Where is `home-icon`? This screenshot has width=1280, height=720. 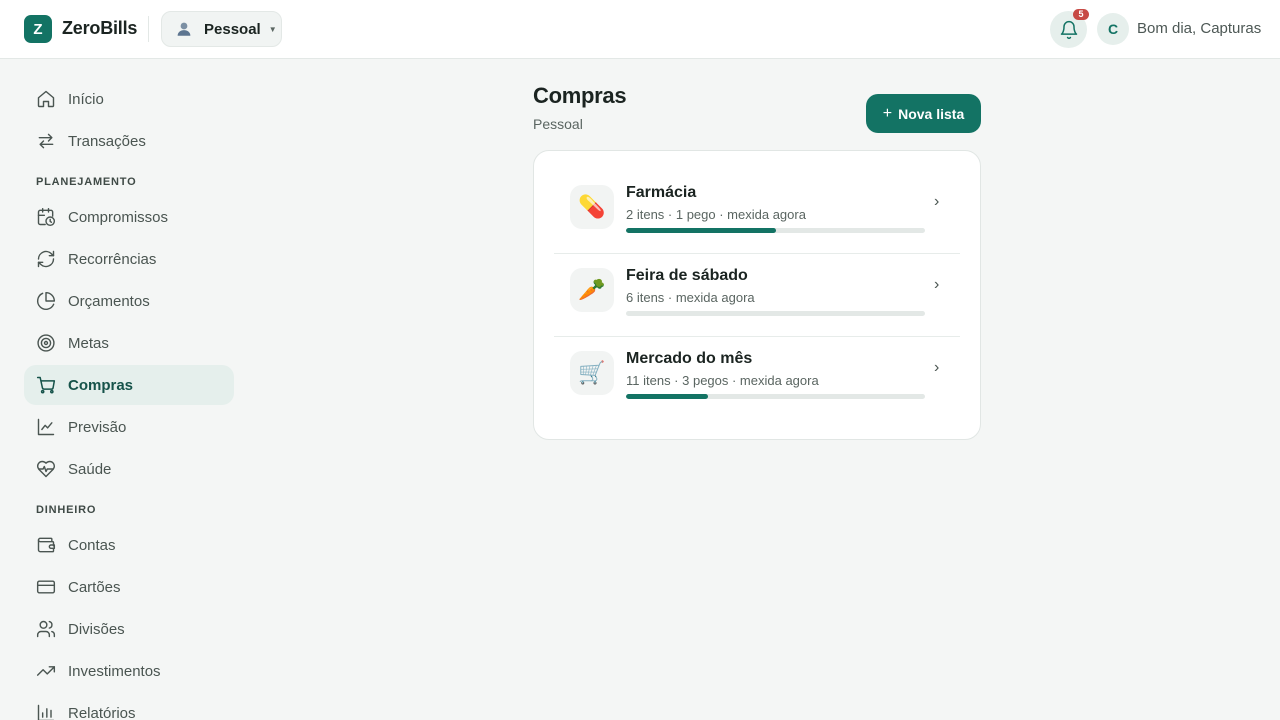 home-icon is located at coordinates (46, 99).